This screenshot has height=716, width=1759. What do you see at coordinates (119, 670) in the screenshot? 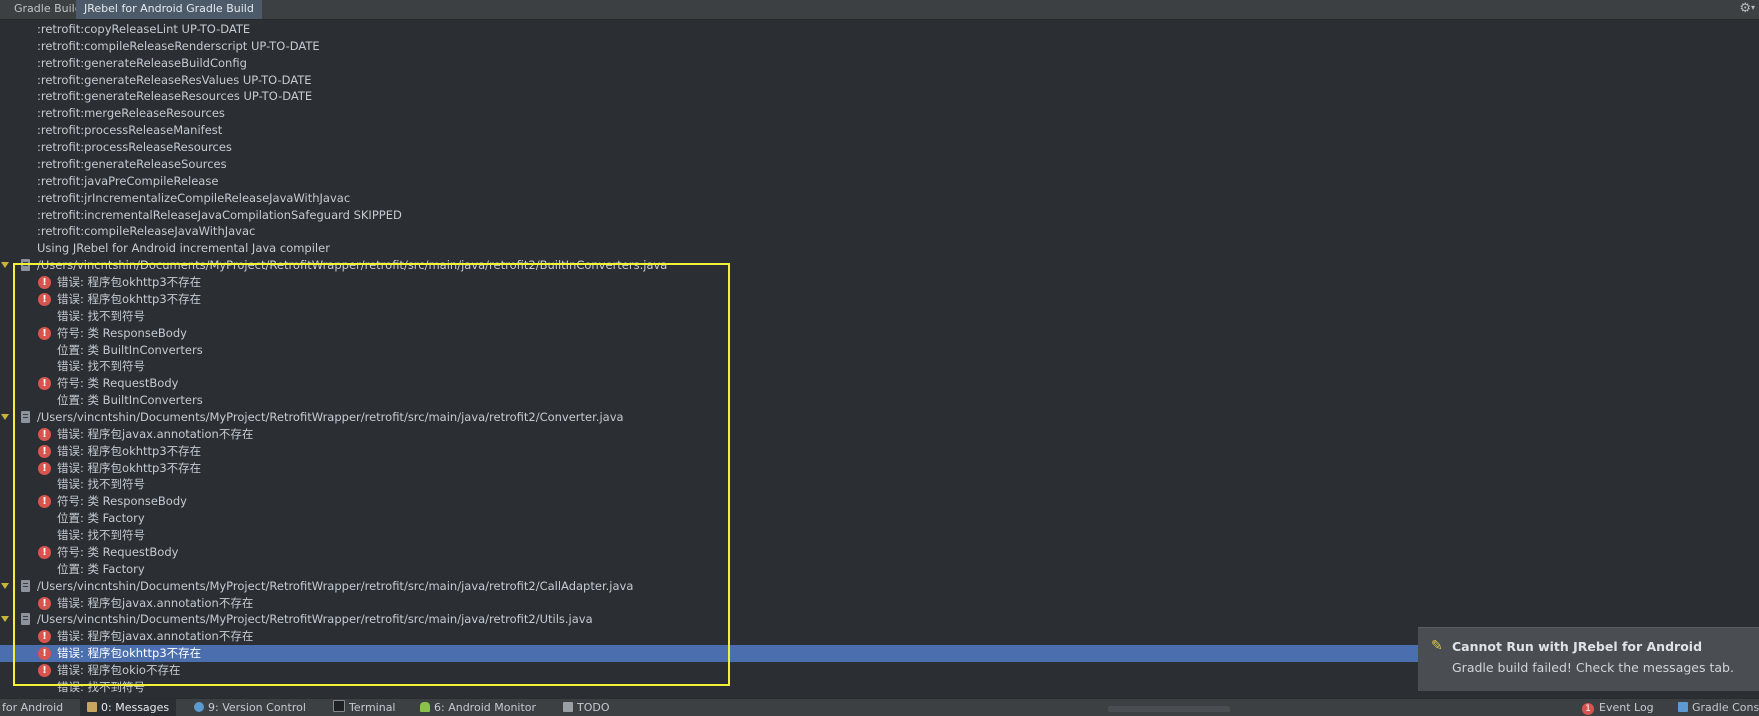
I see `log-line-text: 错误: 程序包okio不存在` at bounding box center [119, 670].